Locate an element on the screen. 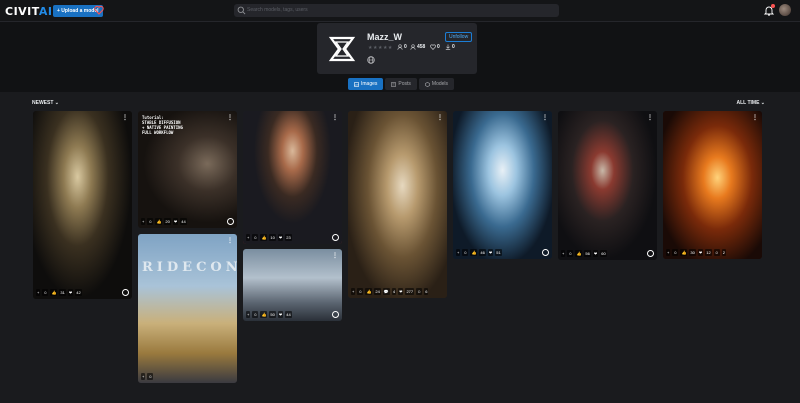 This screenshot has width=800, height=403. image-icon is located at coordinates (356, 84).